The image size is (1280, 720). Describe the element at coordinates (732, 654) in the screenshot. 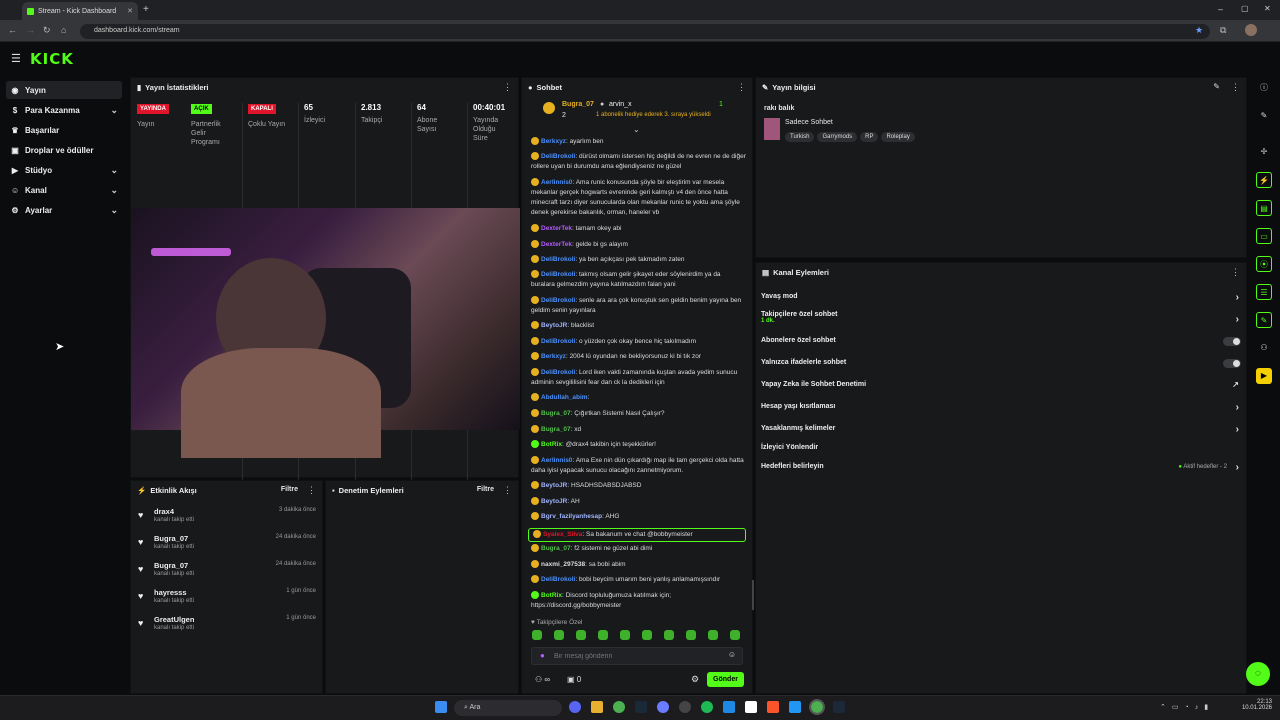

I see `emoji-icon: ☺` at that location.